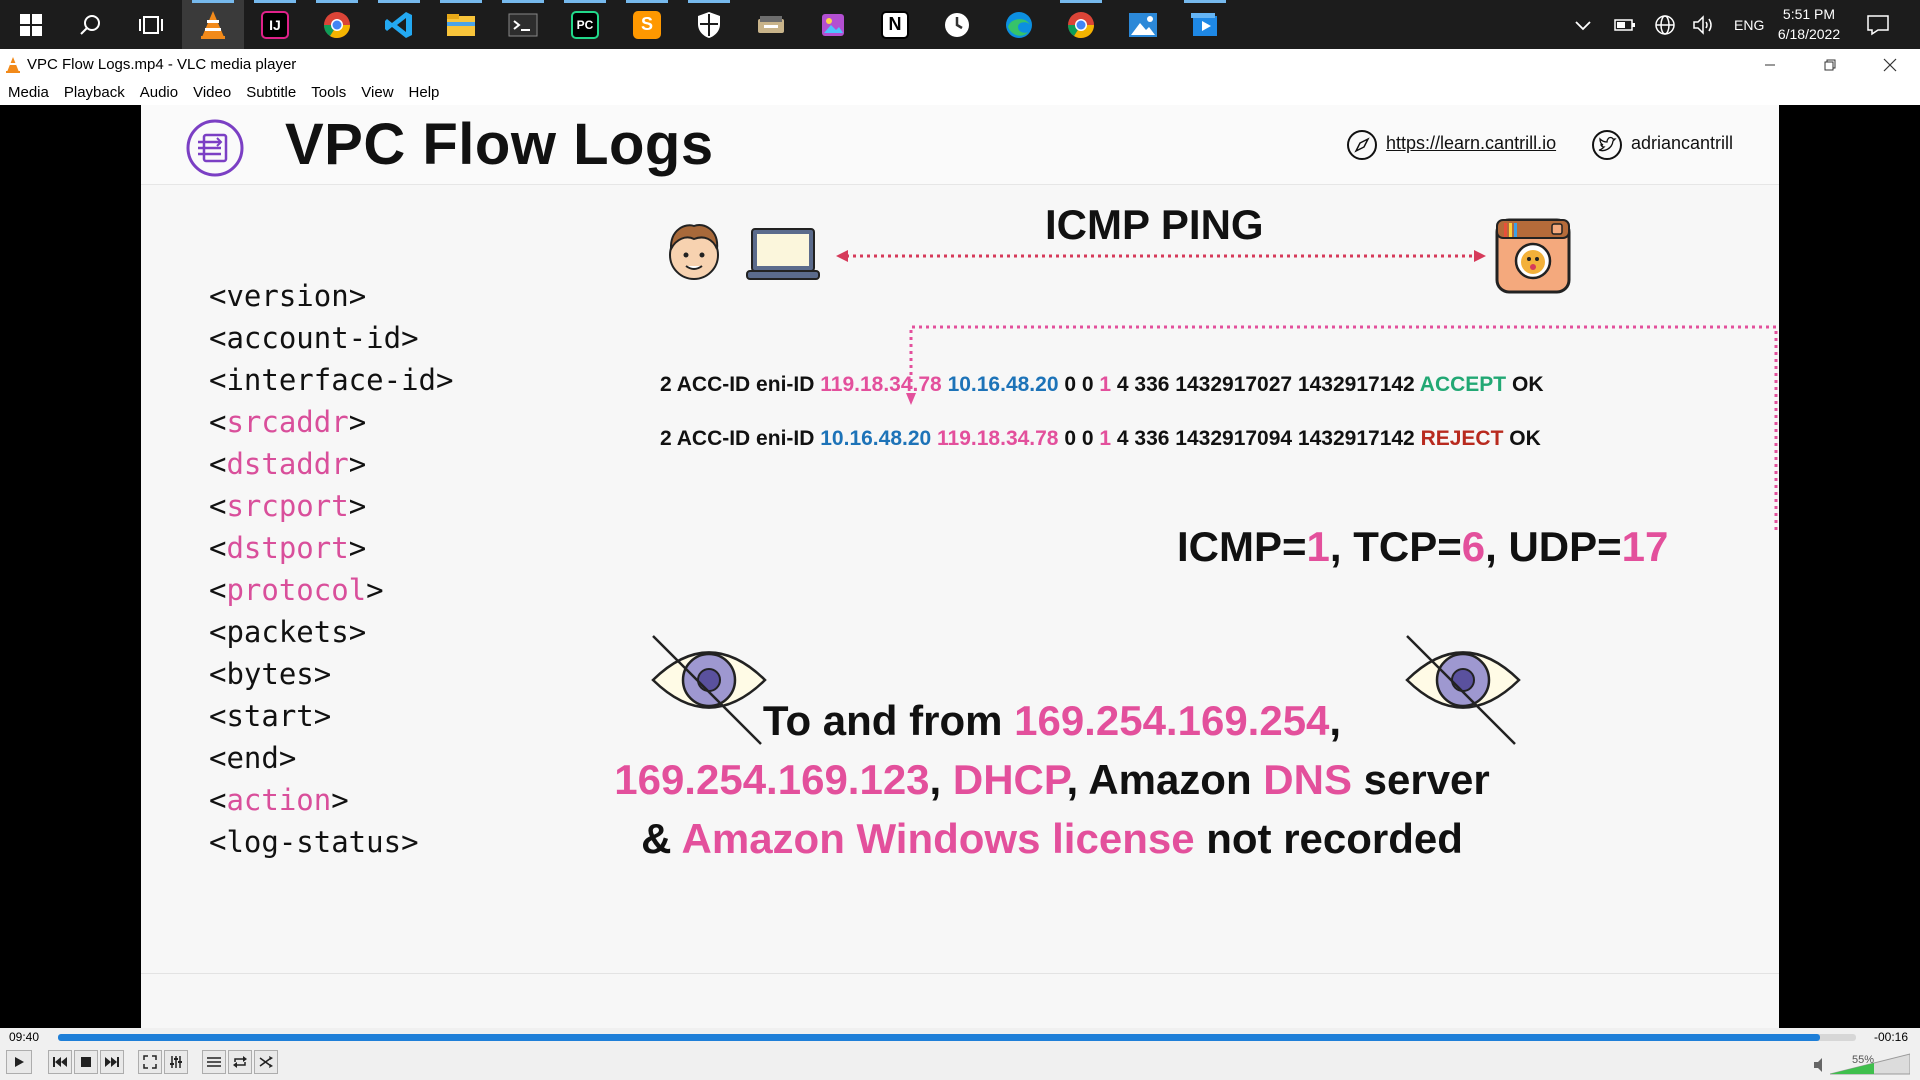 The height and width of the screenshot is (1080, 1920). I want to click on network-indicator, so click(1665, 24).